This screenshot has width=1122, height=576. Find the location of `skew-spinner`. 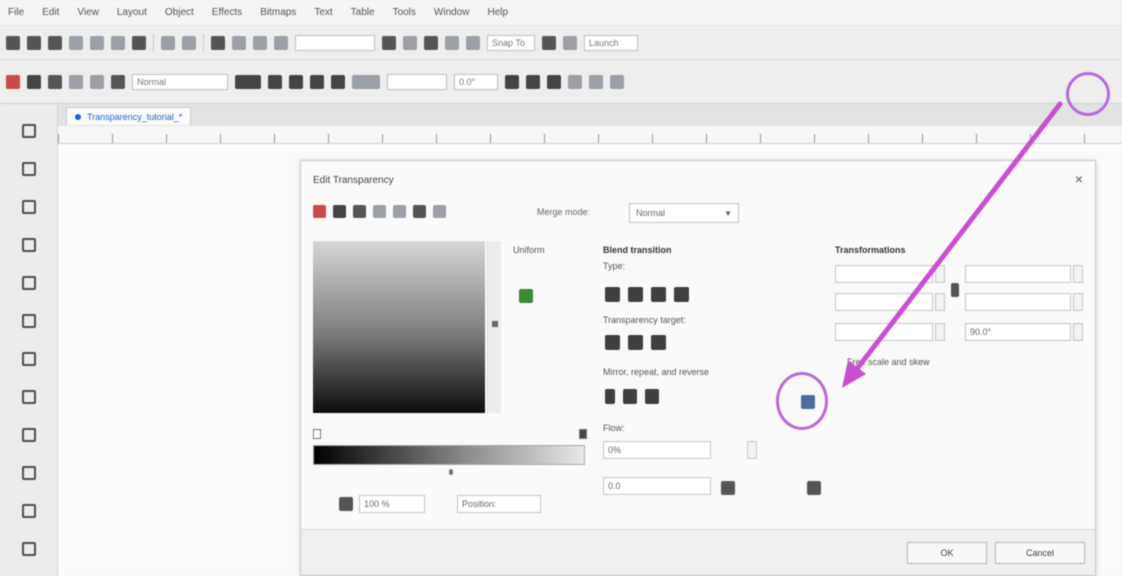

skew-spinner is located at coordinates (940, 332).